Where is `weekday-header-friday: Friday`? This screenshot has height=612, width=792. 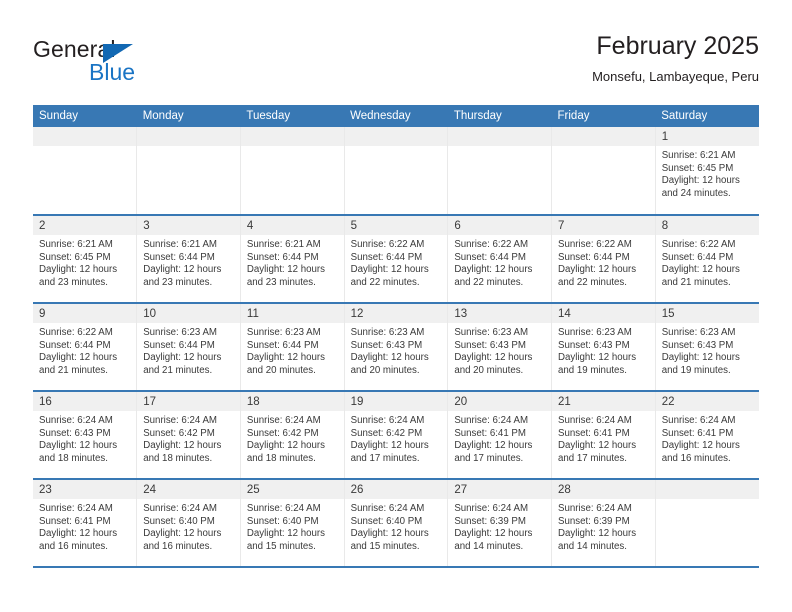
weekday-header-friday: Friday is located at coordinates (603, 116).